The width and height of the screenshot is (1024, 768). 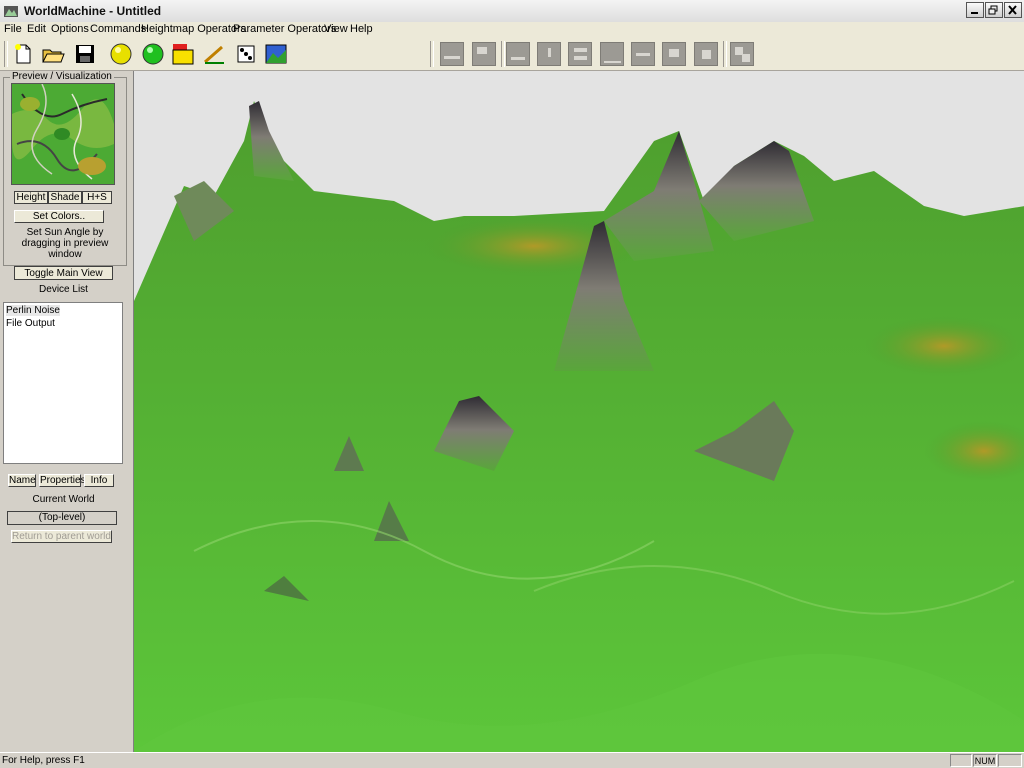 What do you see at coordinates (63, 383) in the screenshot?
I see `device-list: Perlin Noise File Output` at bounding box center [63, 383].